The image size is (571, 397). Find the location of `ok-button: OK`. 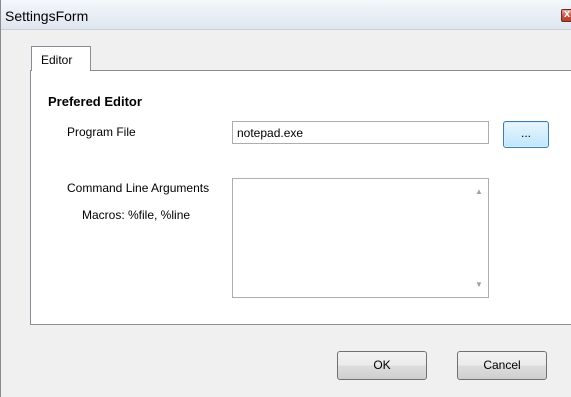

ok-button: OK is located at coordinates (382, 365).